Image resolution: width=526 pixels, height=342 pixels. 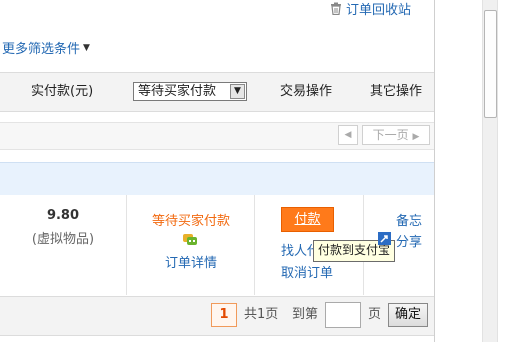 I want to click on chevron-right-icon: ▶, so click(x=416, y=137).